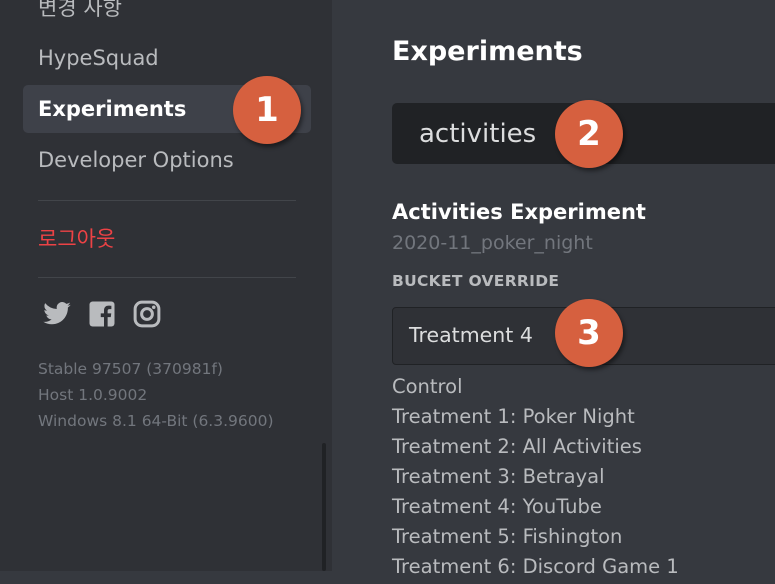 This screenshot has width=775, height=584. What do you see at coordinates (98, 58) in the screenshot?
I see `sidebar-item-hypesquad: HypeSquad` at bounding box center [98, 58].